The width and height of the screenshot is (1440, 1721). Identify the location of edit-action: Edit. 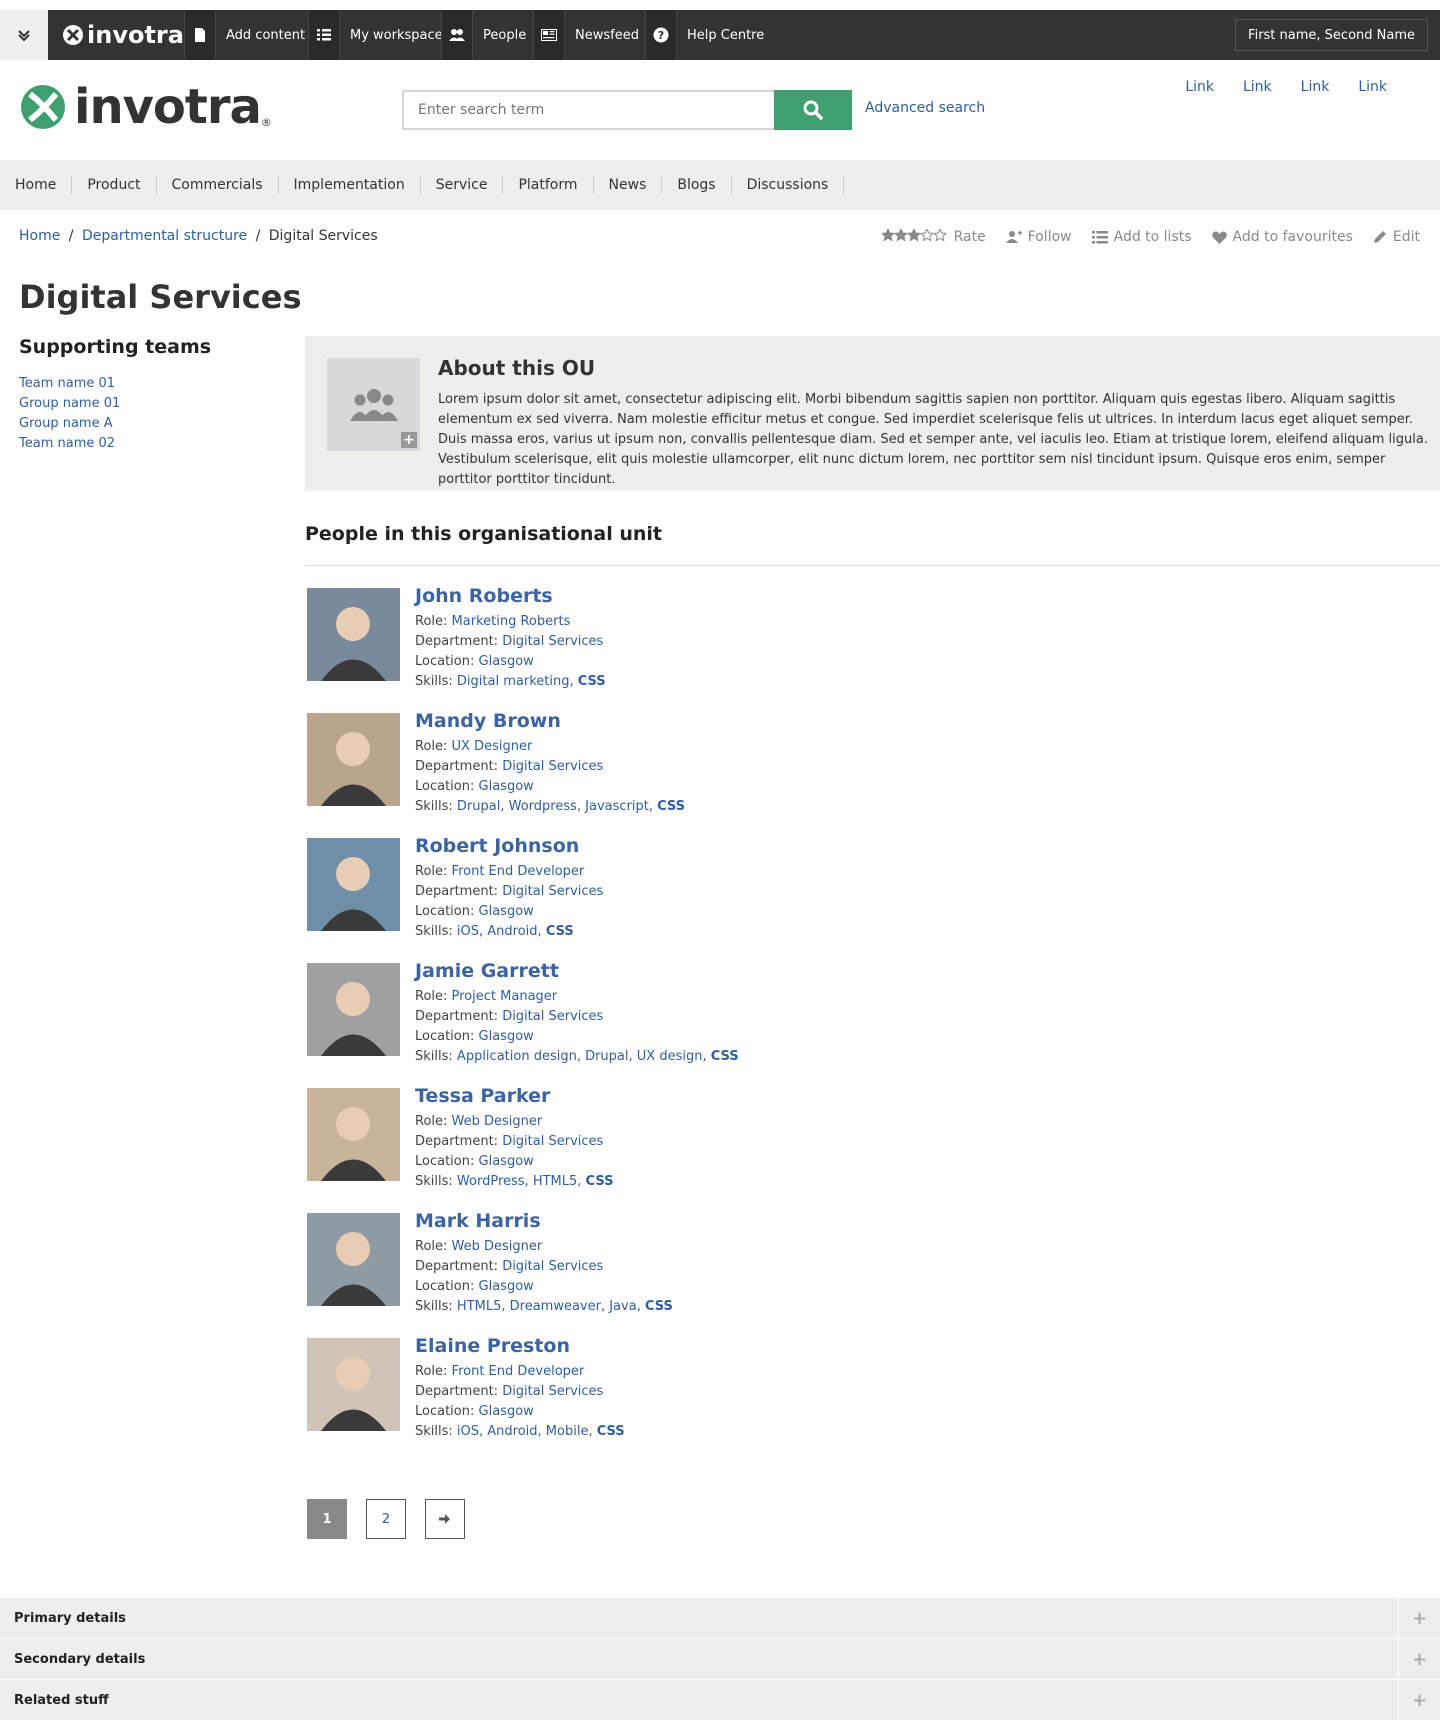
(1396, 237).